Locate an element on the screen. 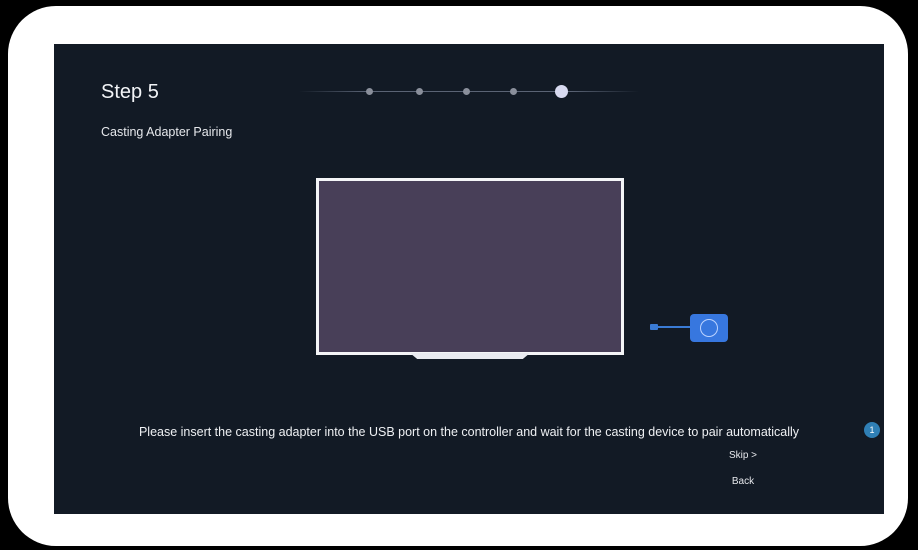  step-title: Step 5 is located at coordinates (130, 92).